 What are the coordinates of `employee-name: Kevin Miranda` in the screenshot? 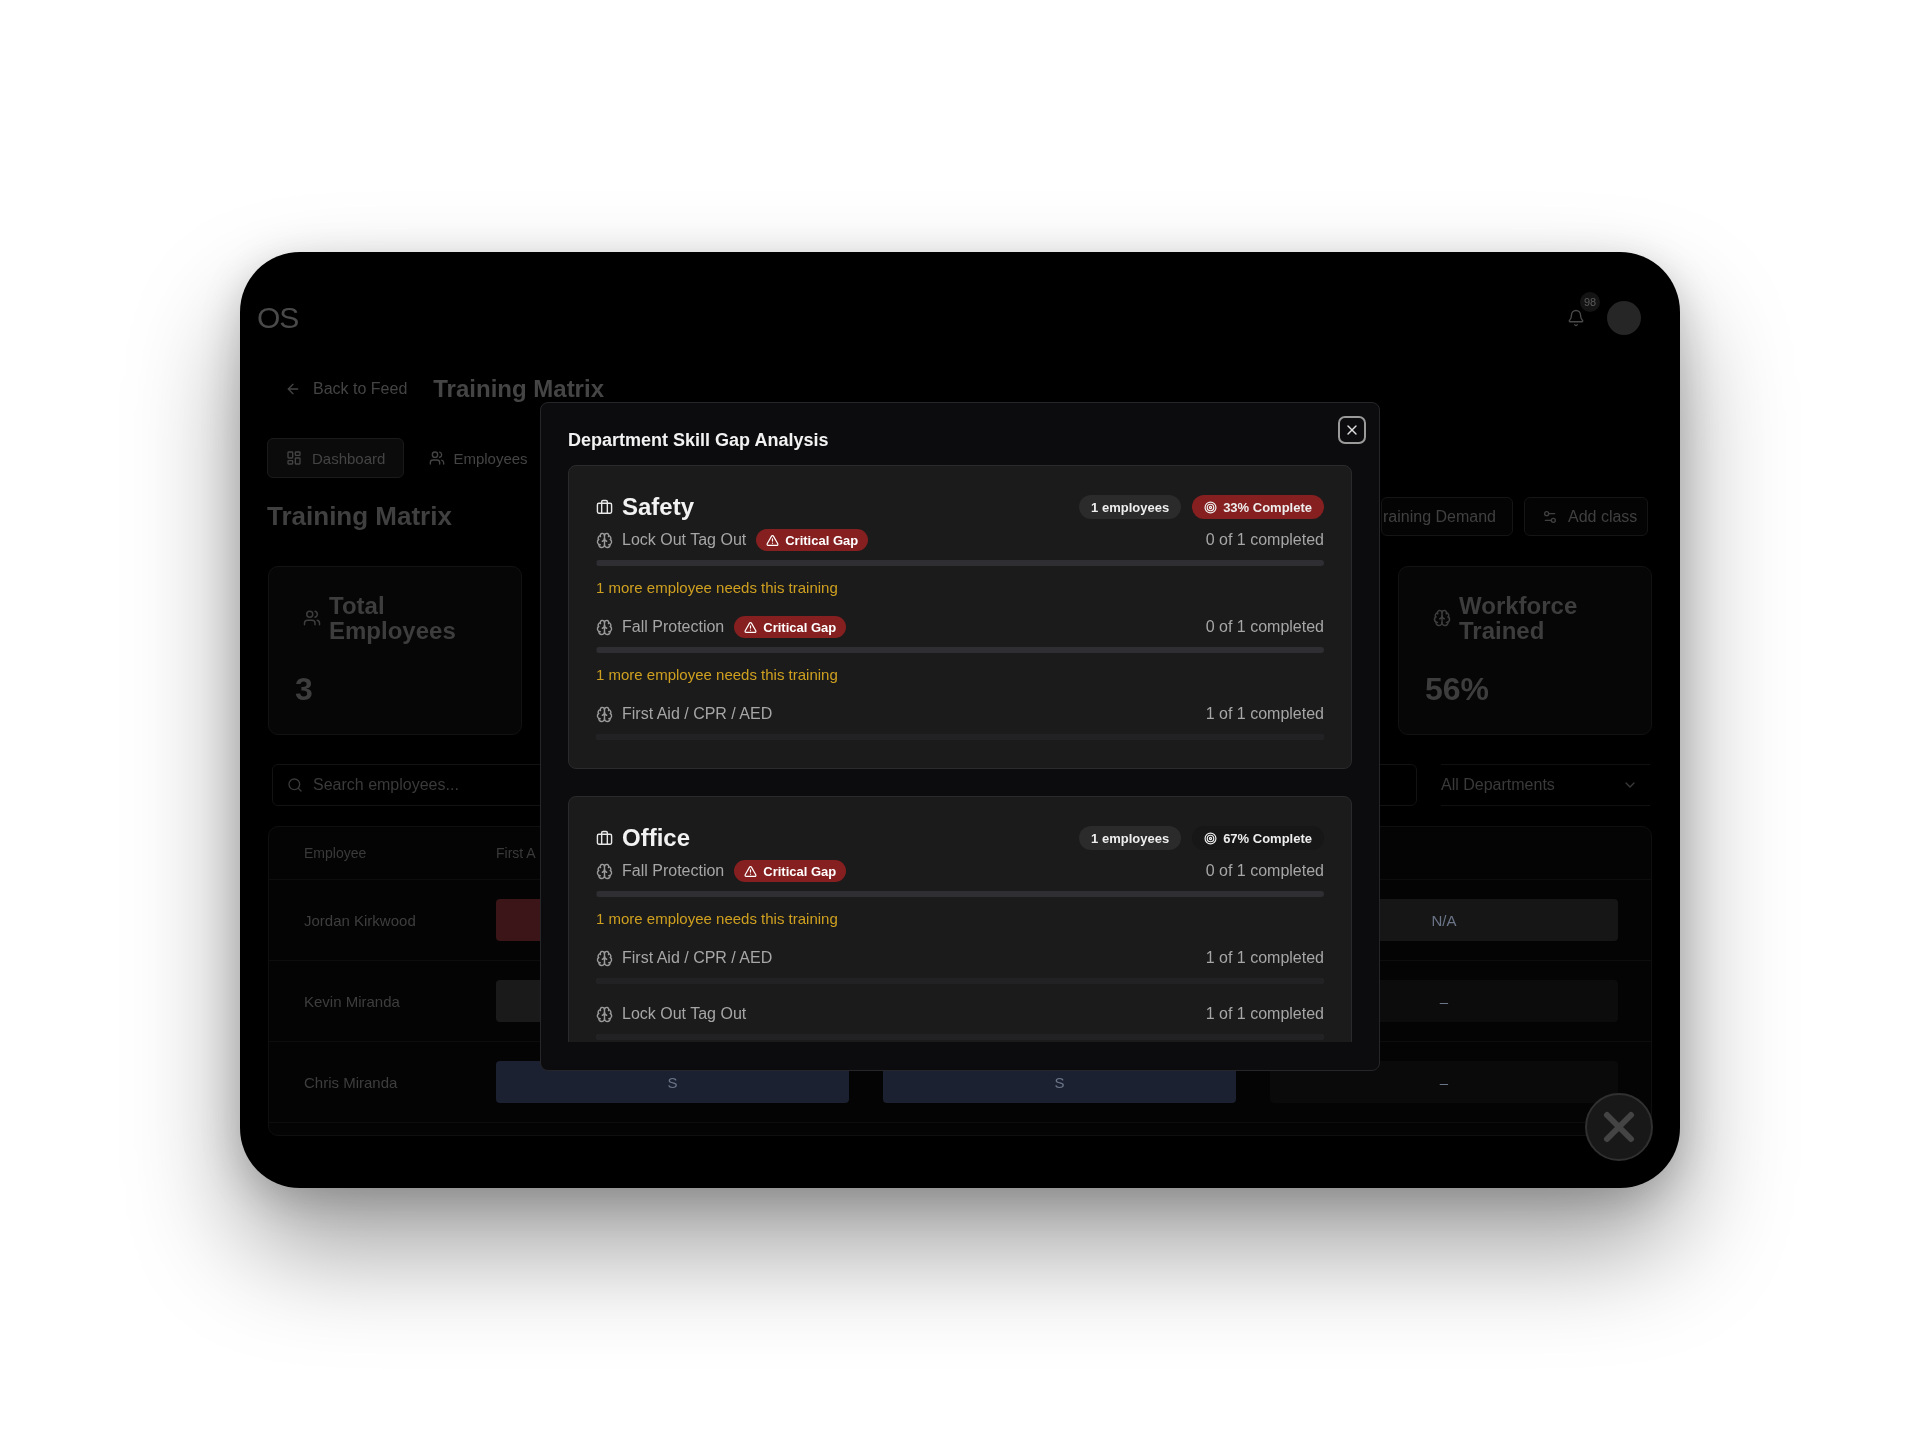 It's located at (351, 1001).